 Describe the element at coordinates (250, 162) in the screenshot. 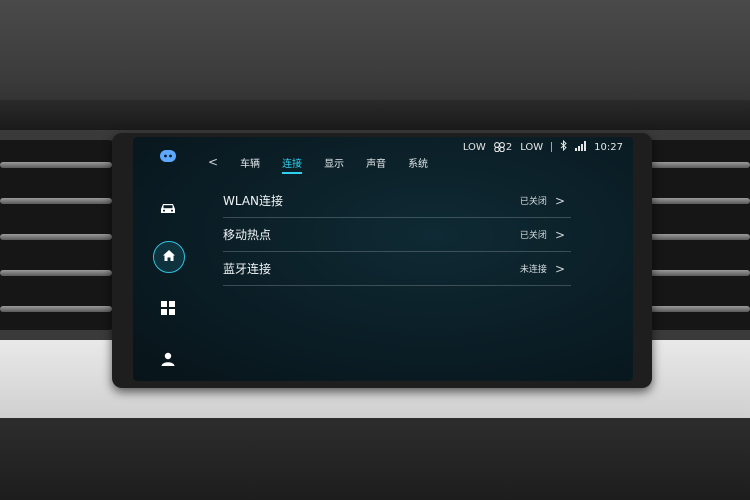

I see `tab-vehicle: 车辆` at that location.